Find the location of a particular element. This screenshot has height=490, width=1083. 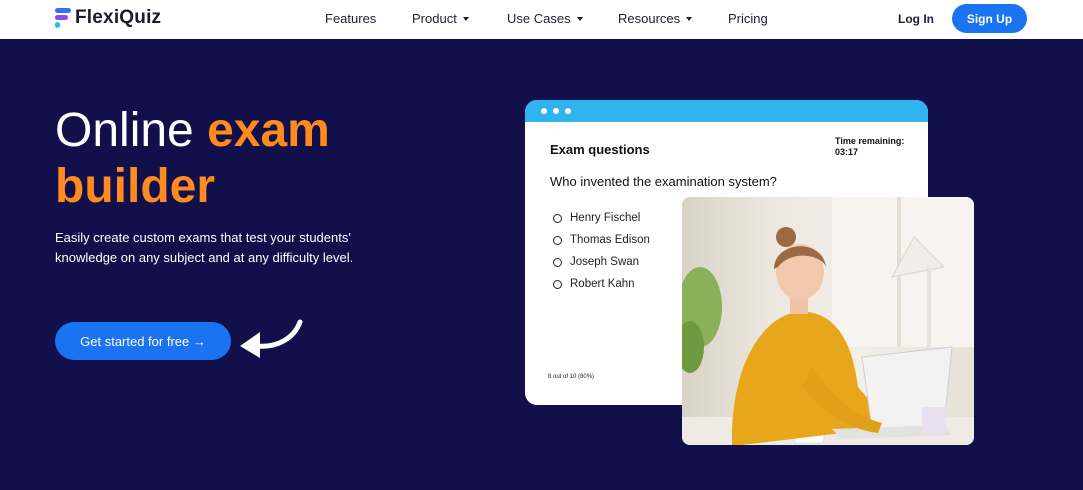

nav-item-pricing: Pricing is located at coordinates (748, 18).